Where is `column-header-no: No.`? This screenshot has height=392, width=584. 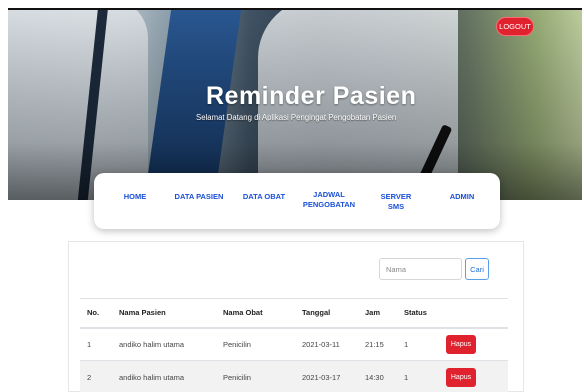
column-header-no: No. is located at coordinates (96, 313).